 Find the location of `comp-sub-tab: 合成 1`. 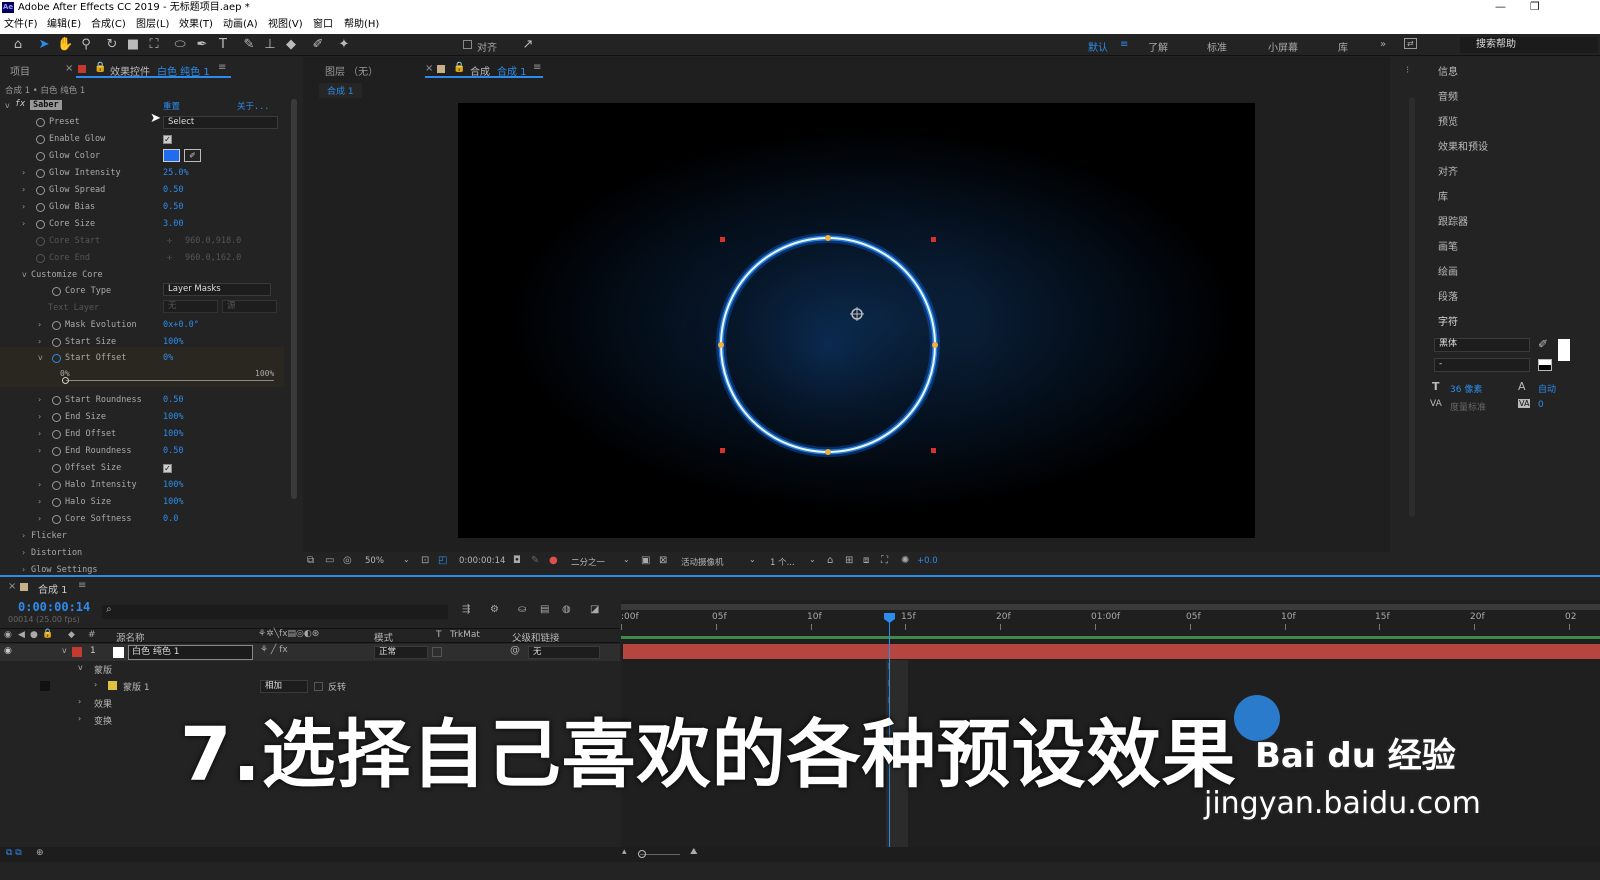

comp-sub-tab: 合成 1 is located at coordinates (340, 90).